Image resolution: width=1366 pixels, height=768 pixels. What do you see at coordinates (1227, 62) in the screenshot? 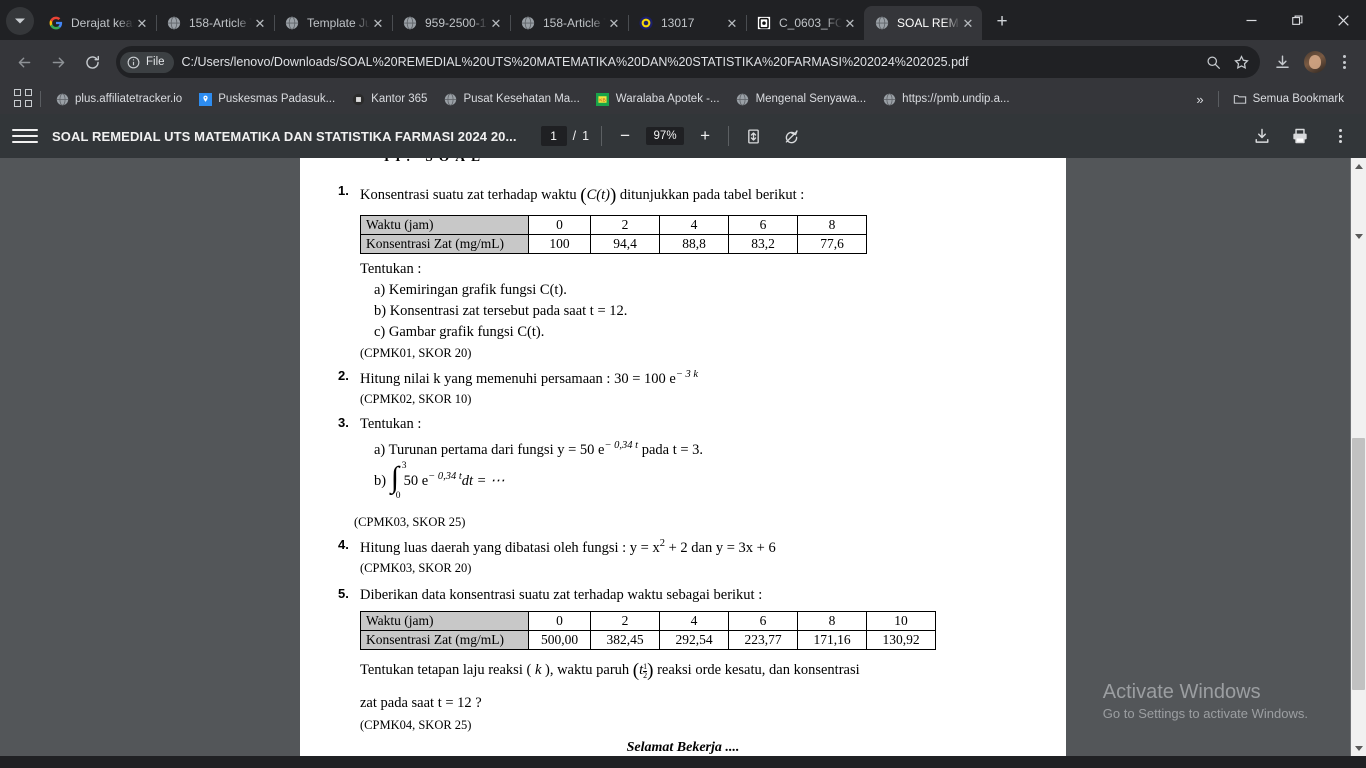
I see `omnibox-actions` at bounding box center [1227, 62].